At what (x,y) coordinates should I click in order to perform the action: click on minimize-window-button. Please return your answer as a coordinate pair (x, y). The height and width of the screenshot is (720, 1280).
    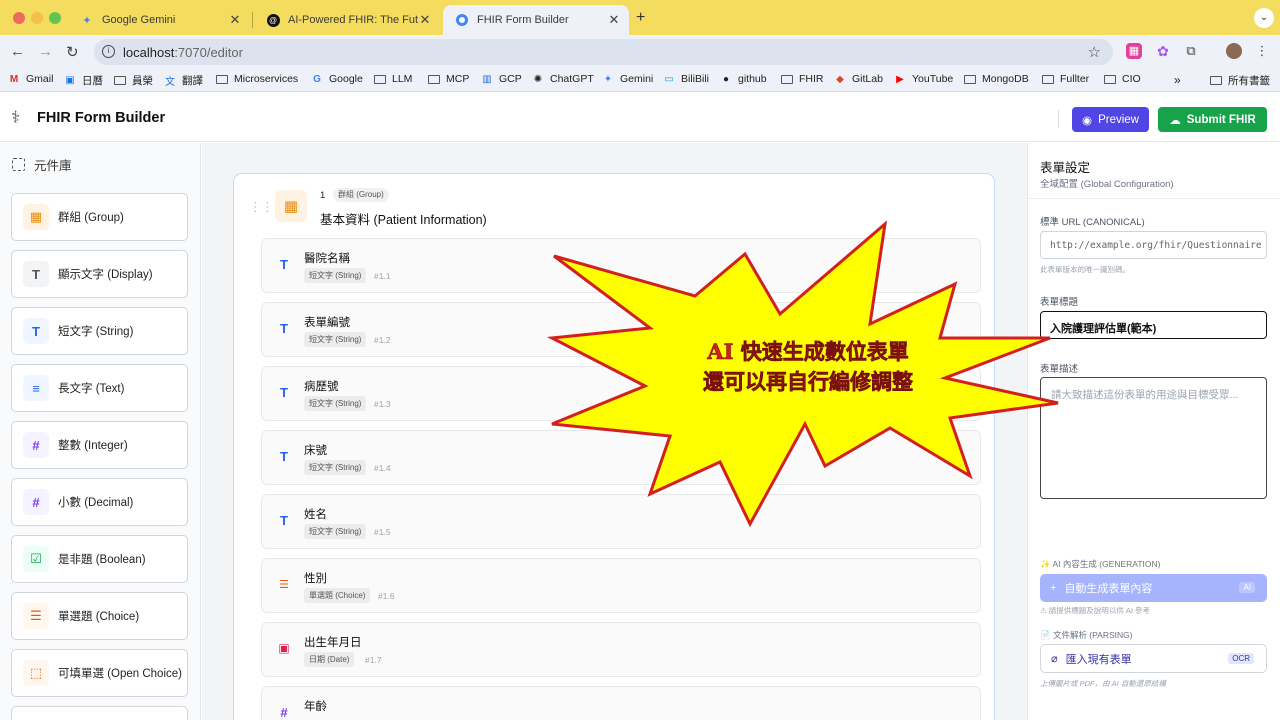
    Looking at the image, I should click on (37, 18).